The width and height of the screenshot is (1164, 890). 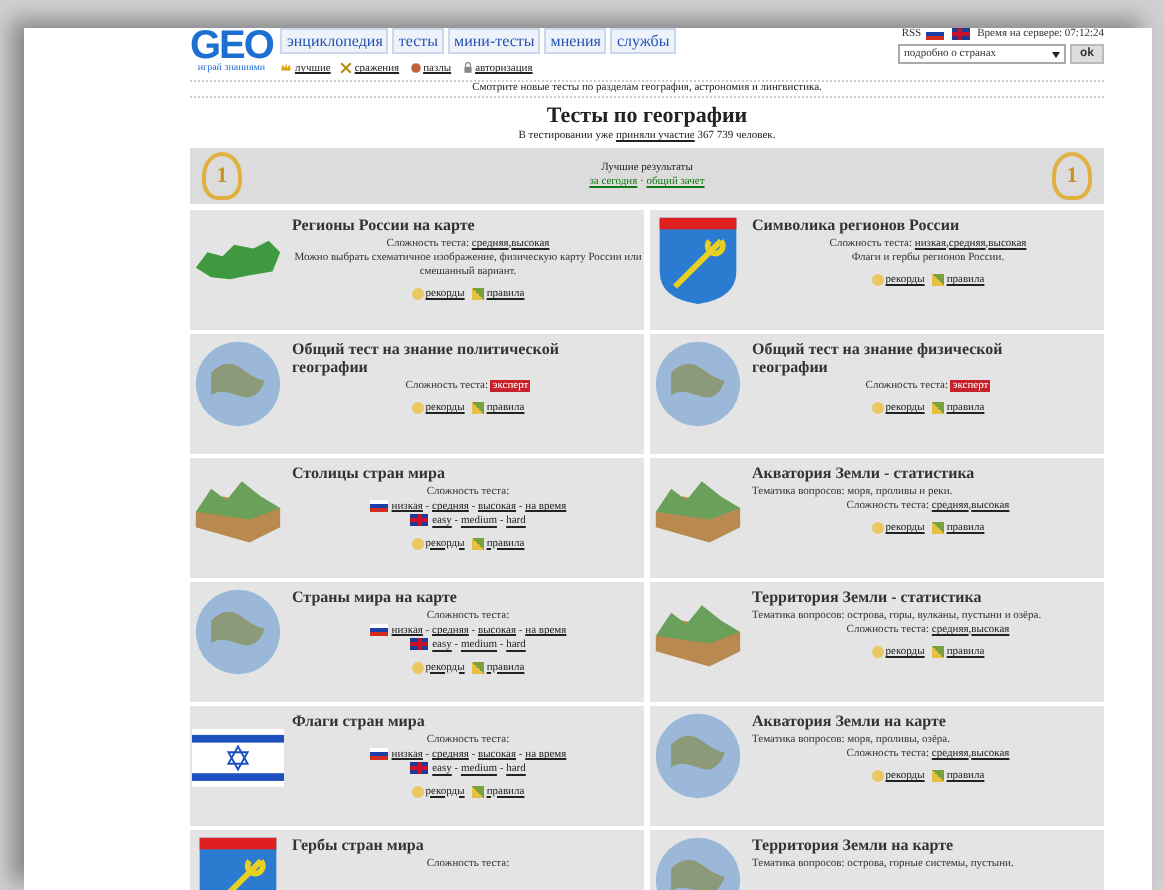 I want to click on test-title: Страны мира на карте, so click(x=442, y=597).